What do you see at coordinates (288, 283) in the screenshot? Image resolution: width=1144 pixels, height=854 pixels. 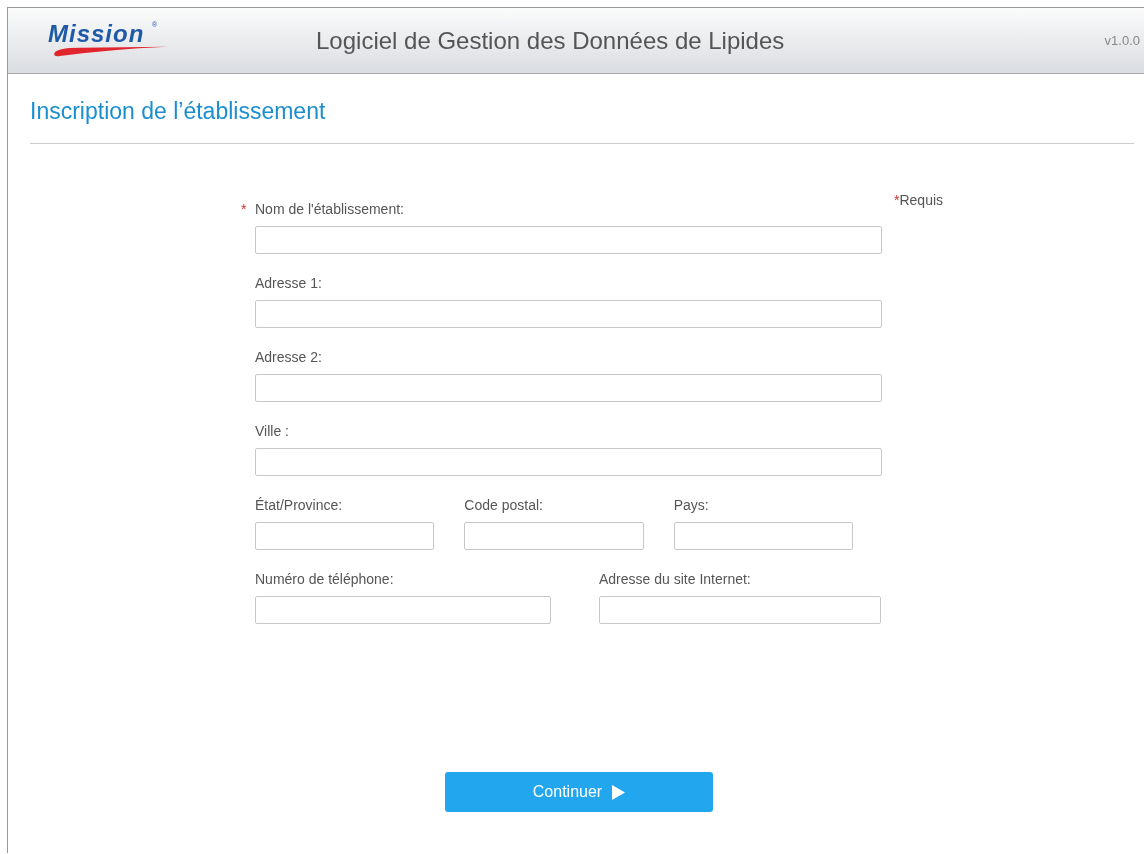 I see `field-label: Adresse 1:` at bounding box center [288, 283].